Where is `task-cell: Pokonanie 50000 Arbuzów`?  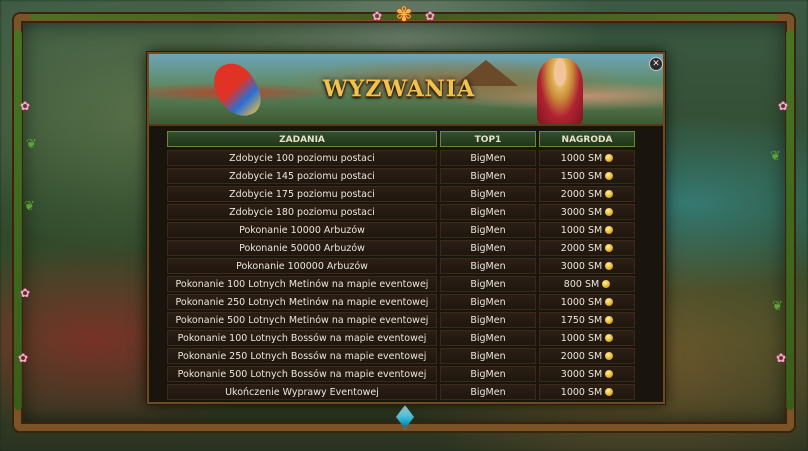
task-cell: Pokonanie 50000 Arbuzów is located at coordinates (302, 248).